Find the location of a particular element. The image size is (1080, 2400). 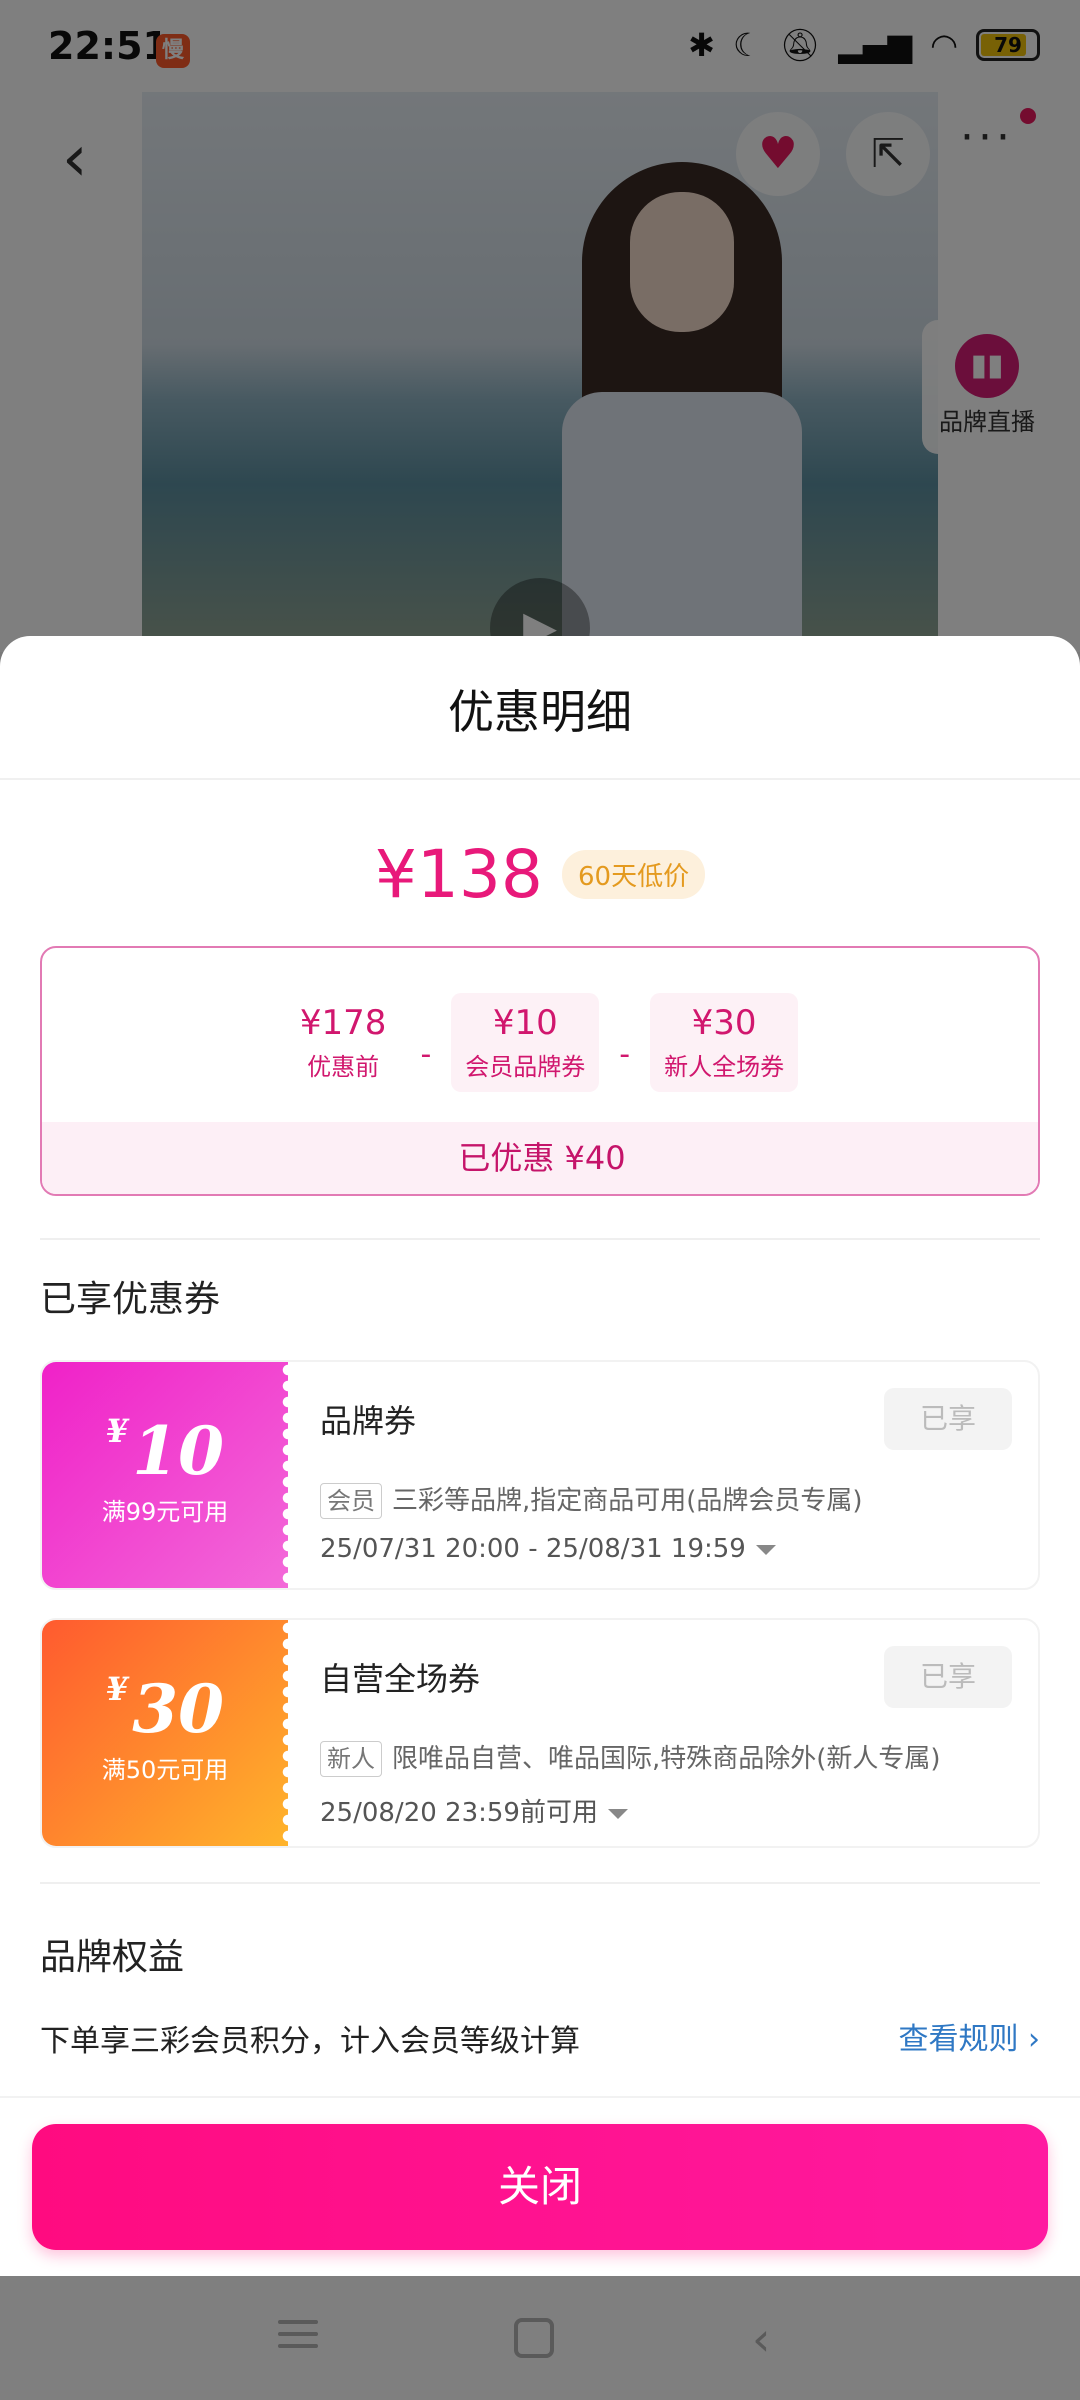

total-saved-bar: 已优惠 ¥40 is located at coordinates (540, 1158).